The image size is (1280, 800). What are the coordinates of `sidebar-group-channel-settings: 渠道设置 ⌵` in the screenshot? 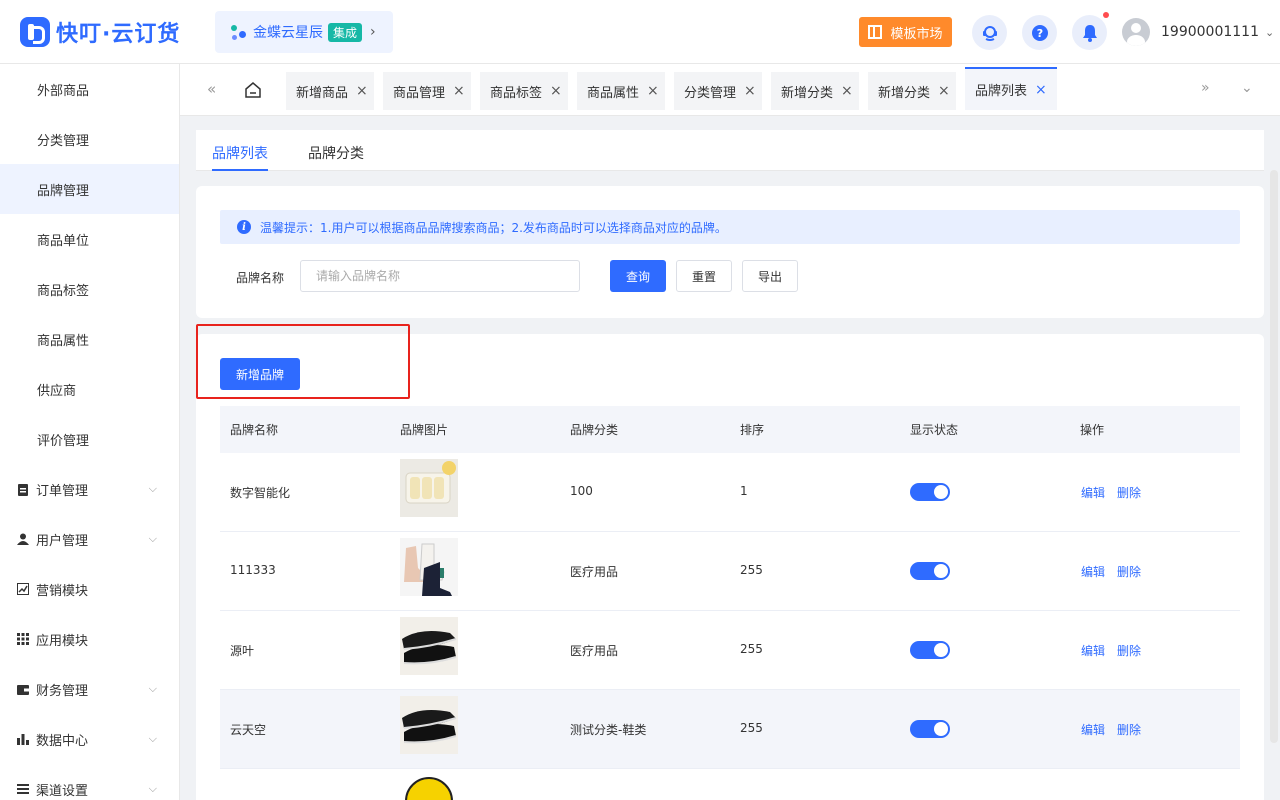 It's located at (89, 782).